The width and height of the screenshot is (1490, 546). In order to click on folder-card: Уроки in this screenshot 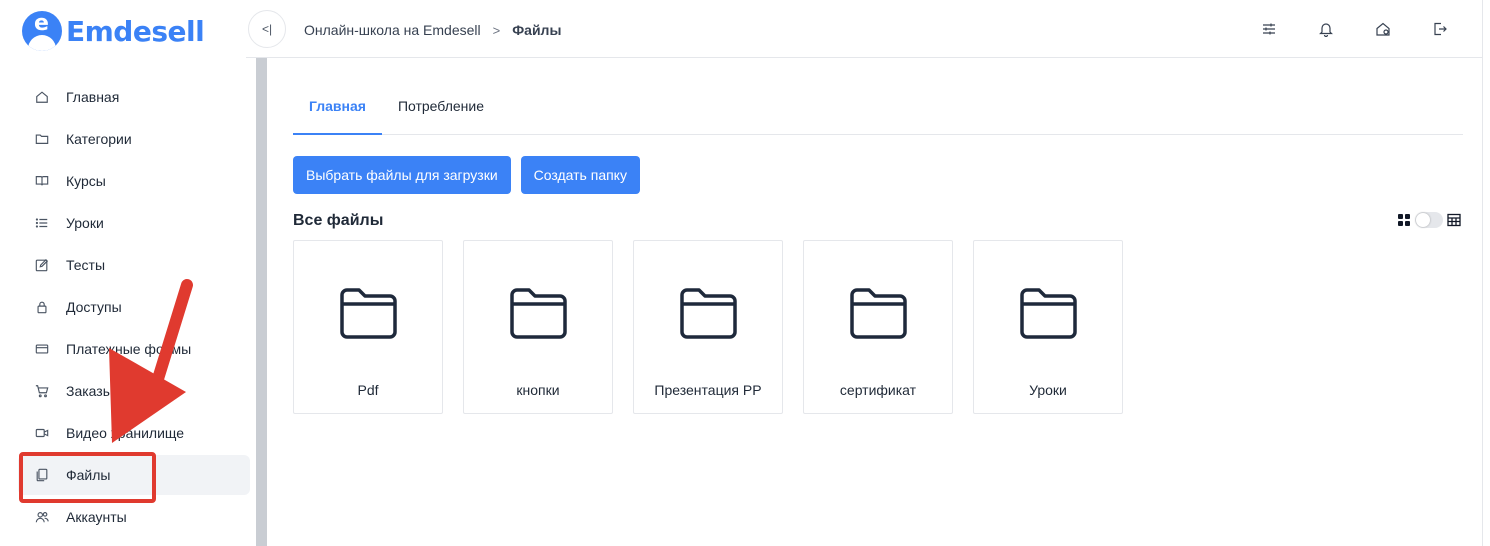, I will do `click(1048, 327)`.